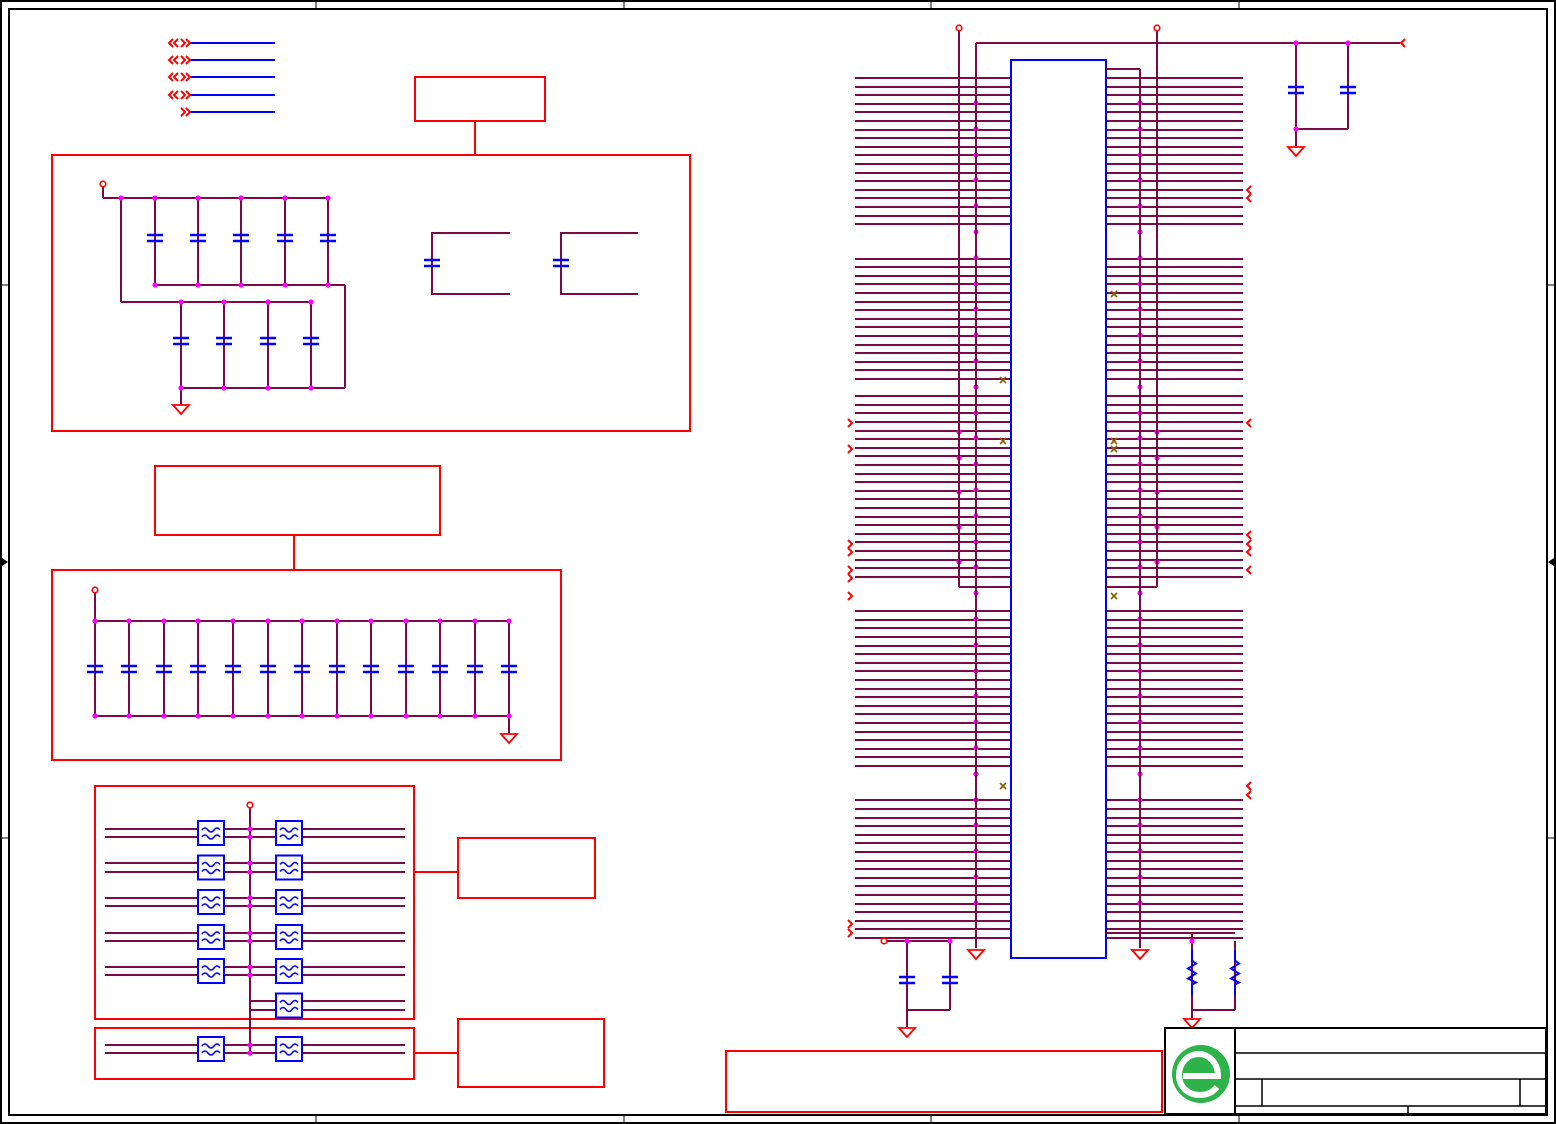  Describe the element at coordinates (254, 902) in the screenshot. I see `ferrite-block` at that location.